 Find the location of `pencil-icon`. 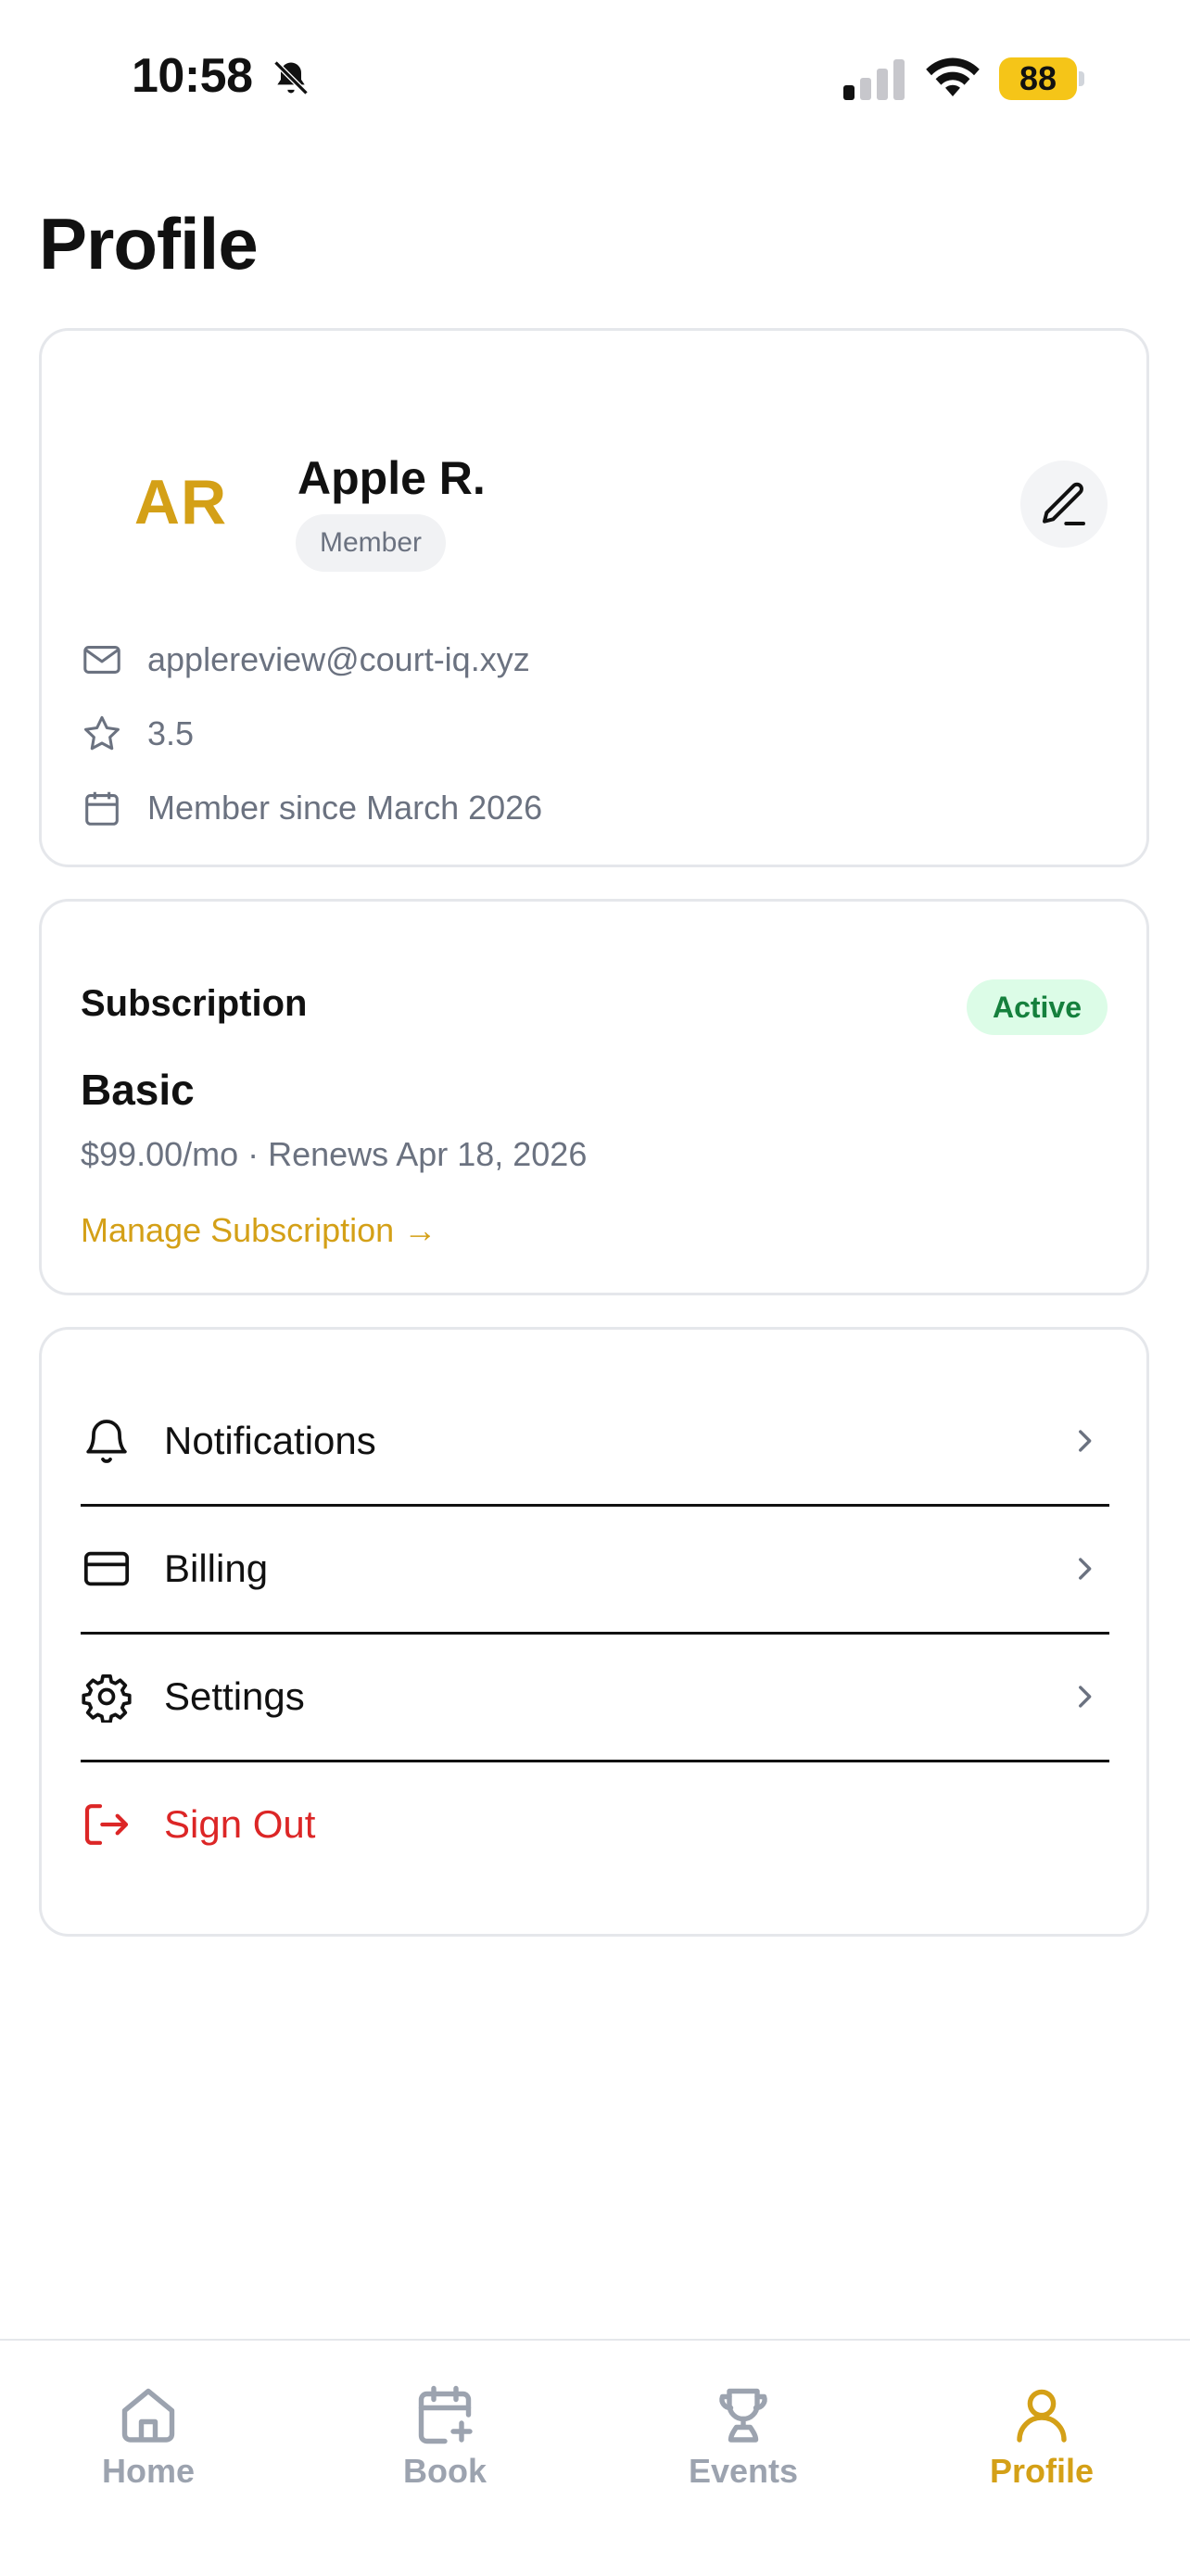

pencil-icon is located at coordinates (1064, 504).